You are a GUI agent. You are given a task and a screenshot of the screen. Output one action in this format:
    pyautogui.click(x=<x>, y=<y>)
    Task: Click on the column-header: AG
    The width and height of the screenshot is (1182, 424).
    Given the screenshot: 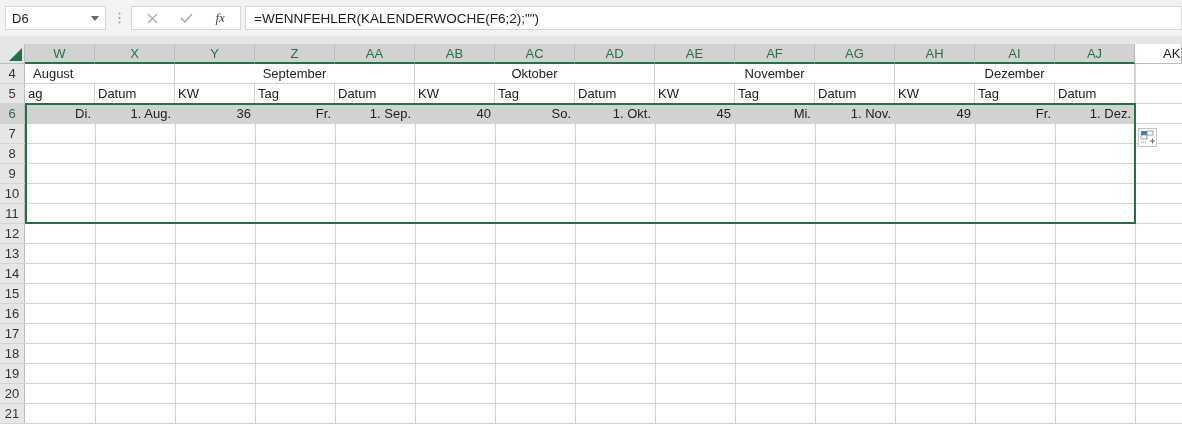 What is the action you would take?
    pyautogui.click(x=855, y=54)
    